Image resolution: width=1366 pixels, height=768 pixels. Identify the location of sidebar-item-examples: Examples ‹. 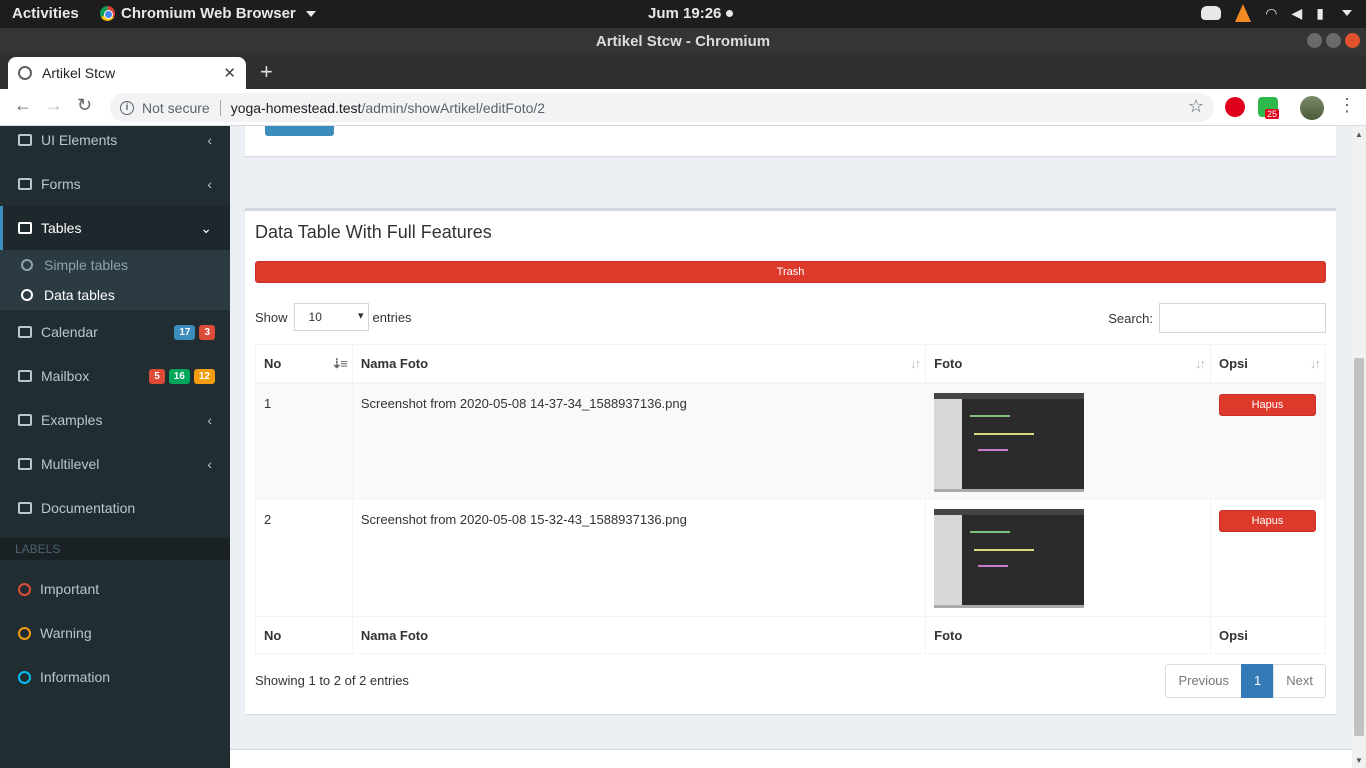
(115, 420).